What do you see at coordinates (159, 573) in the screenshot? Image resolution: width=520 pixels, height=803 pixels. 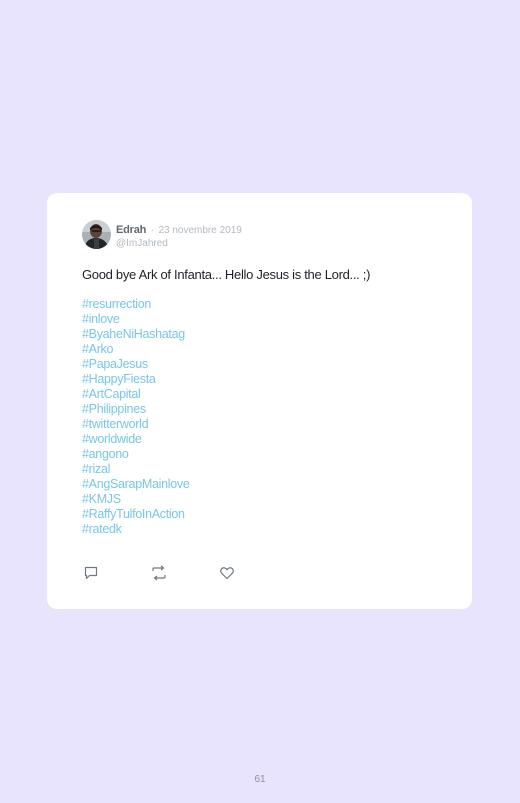 I see `retweet-icon` at bounding box center [159, 573].